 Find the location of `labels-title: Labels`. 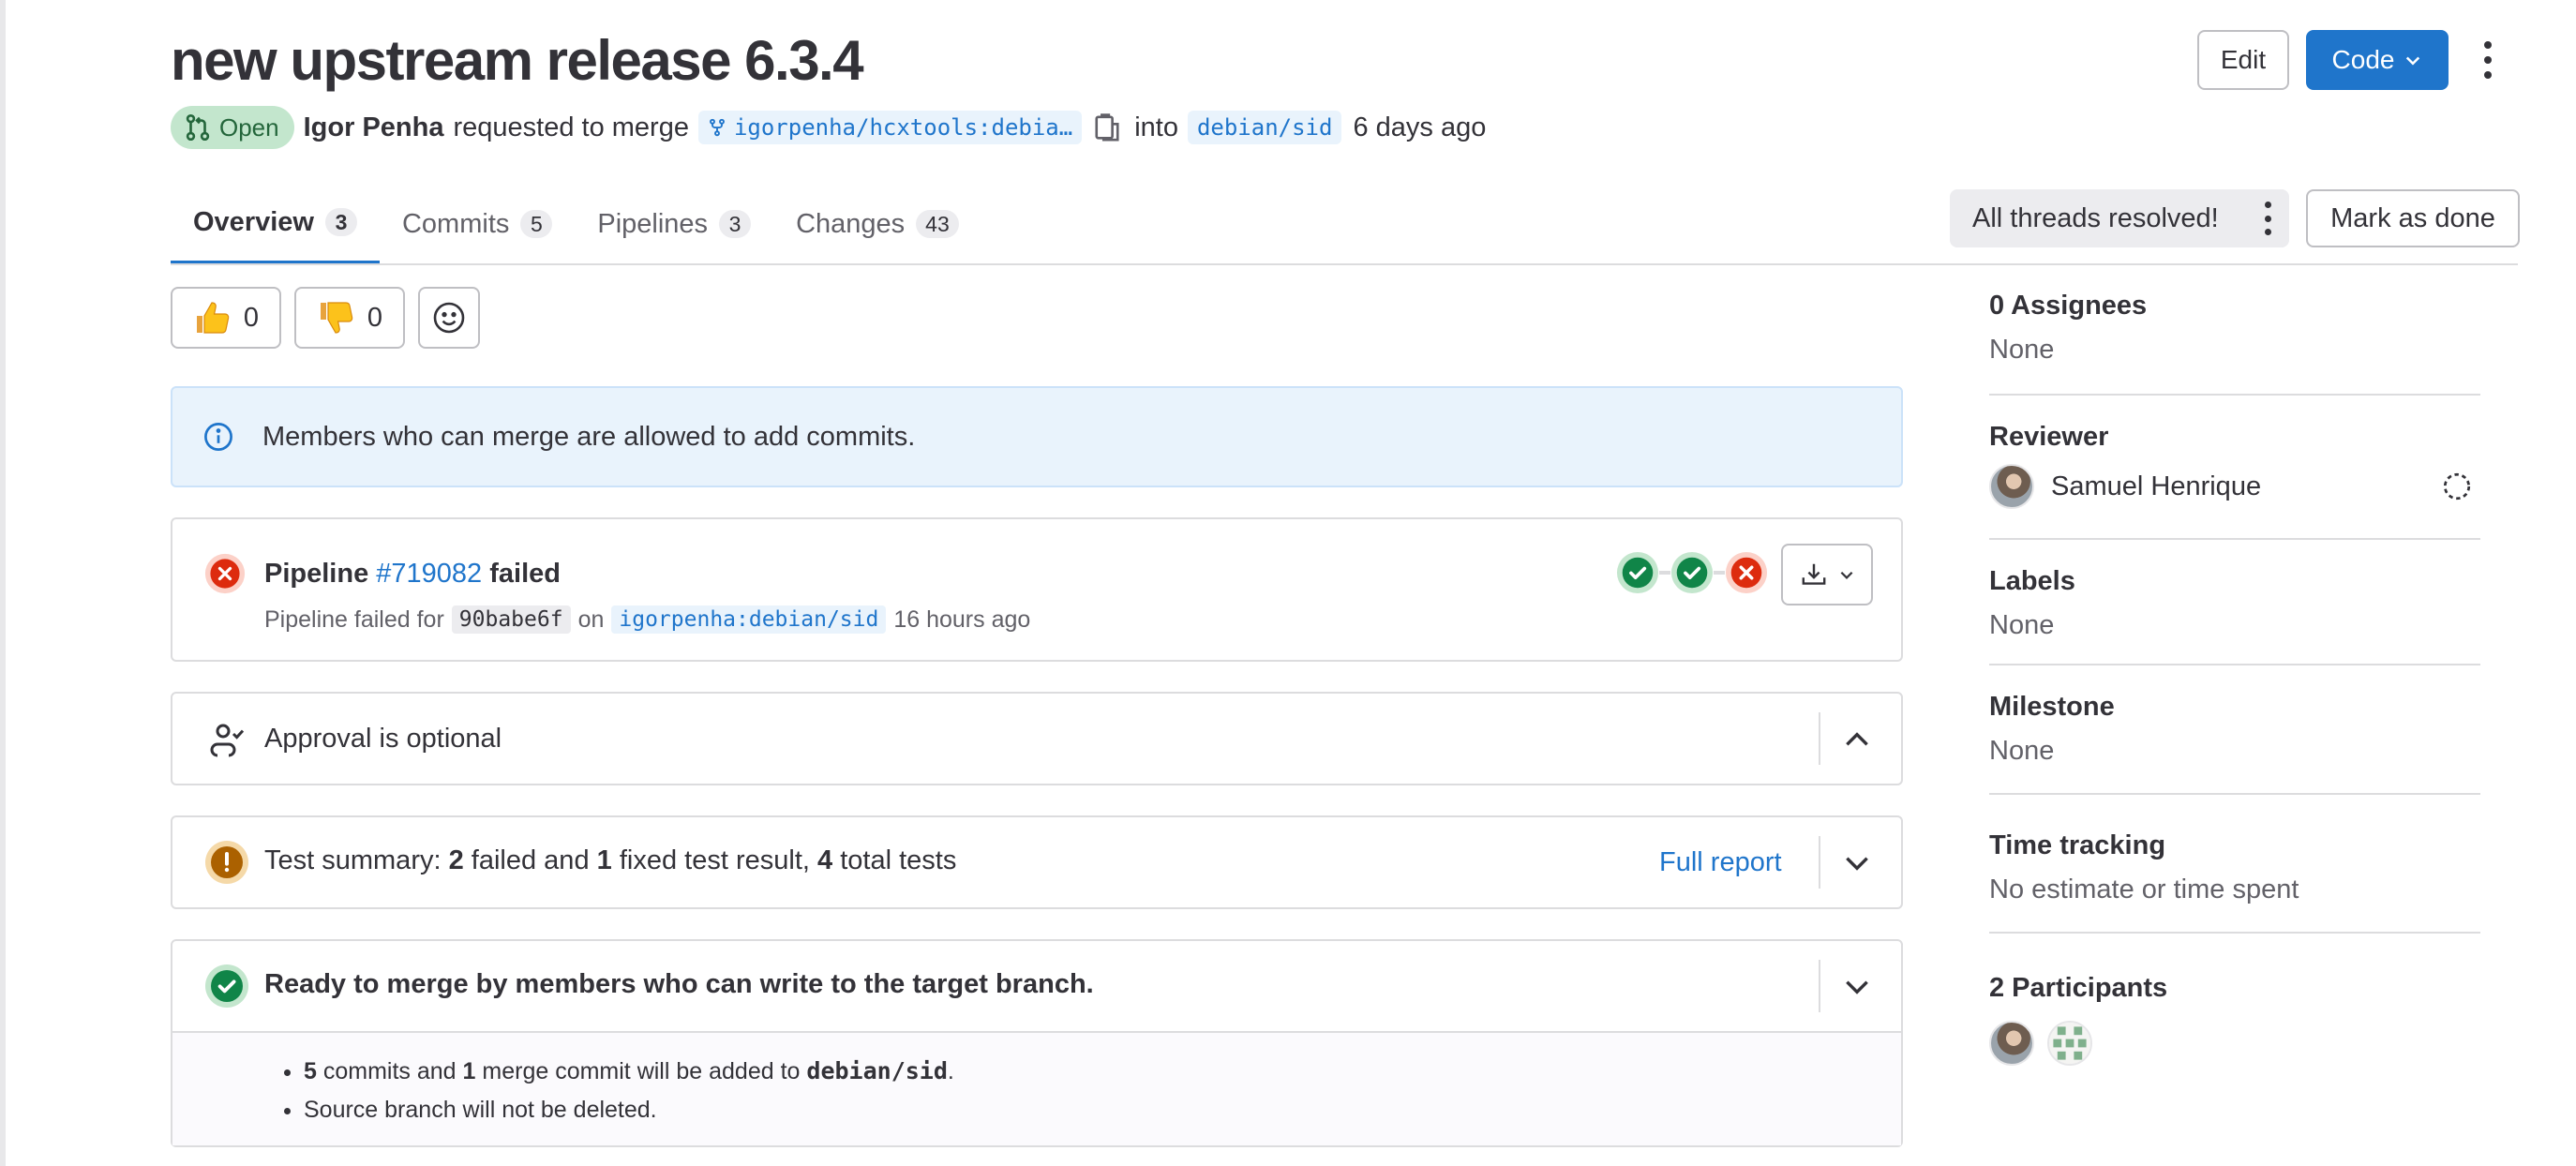

labels-title: Labels is located at coordinates (2032, 581).